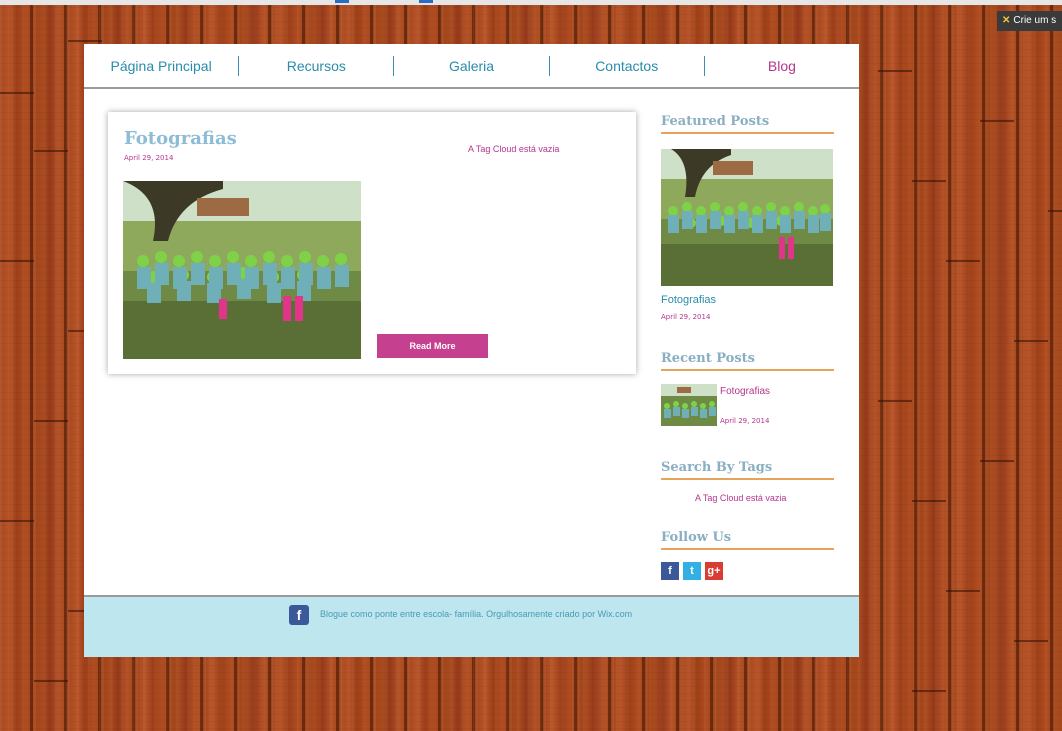 This screenshot has width=1062, height=731. What do you see at coordinates (1035, 20) in the screenshot?
I see `wix-badge-label: Crie um s` at bounding box center [1035, 20].